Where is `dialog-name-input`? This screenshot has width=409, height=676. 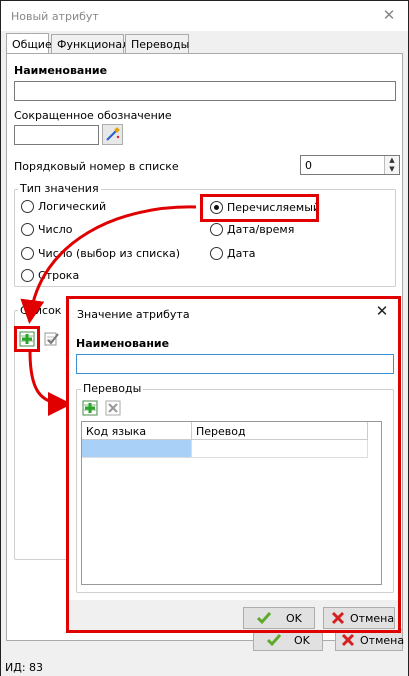 dialog-name-input is located at coordinates (235, 364).